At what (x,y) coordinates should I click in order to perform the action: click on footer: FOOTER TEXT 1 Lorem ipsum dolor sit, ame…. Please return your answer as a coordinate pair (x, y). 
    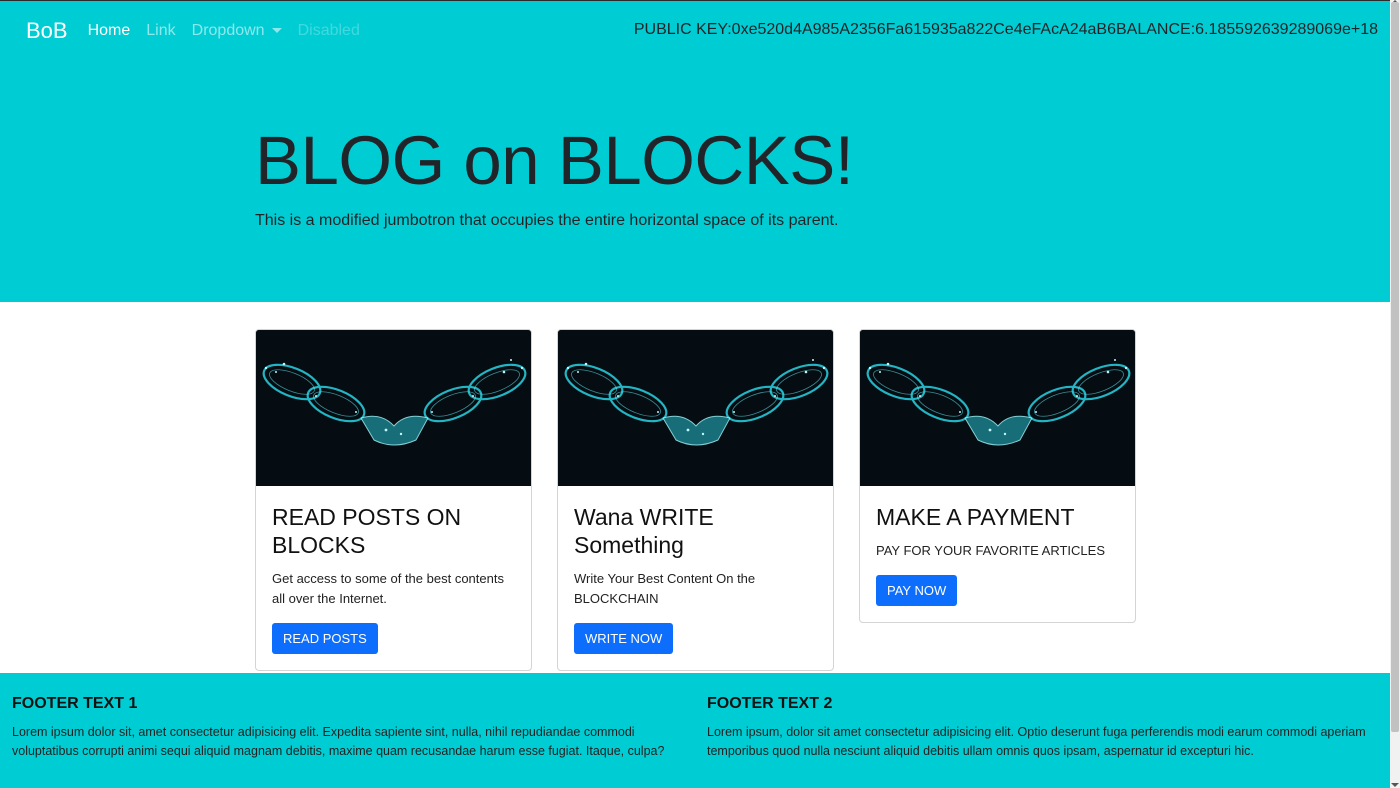
    Looking at the image, I should click on (695, 730).